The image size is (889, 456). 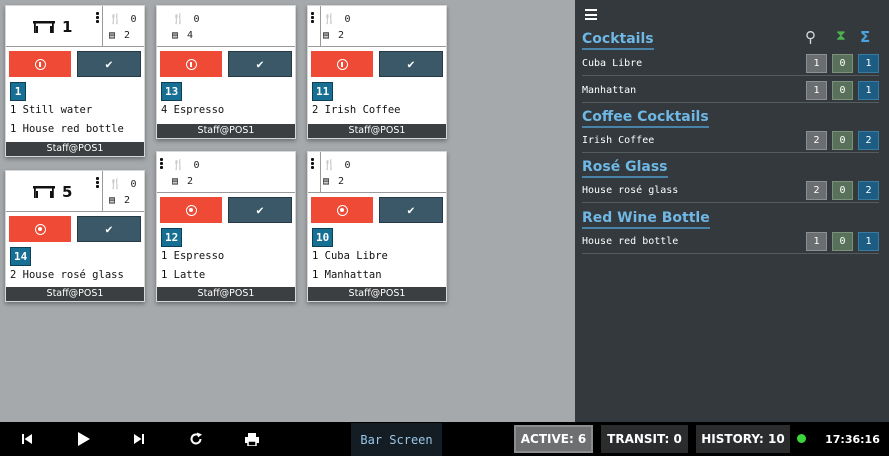 What do you see at coordinates (630, 241) in the screenshot?
I see `item-name: House red bottle` at bounding box center [630, 241].